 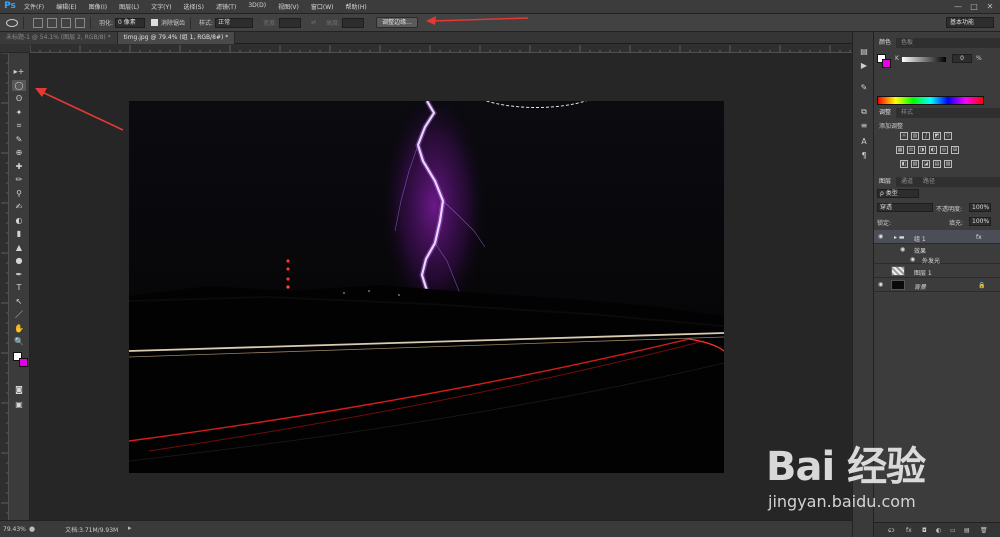 I want to click on antialias-checkbox, so click(x=155, y=22).